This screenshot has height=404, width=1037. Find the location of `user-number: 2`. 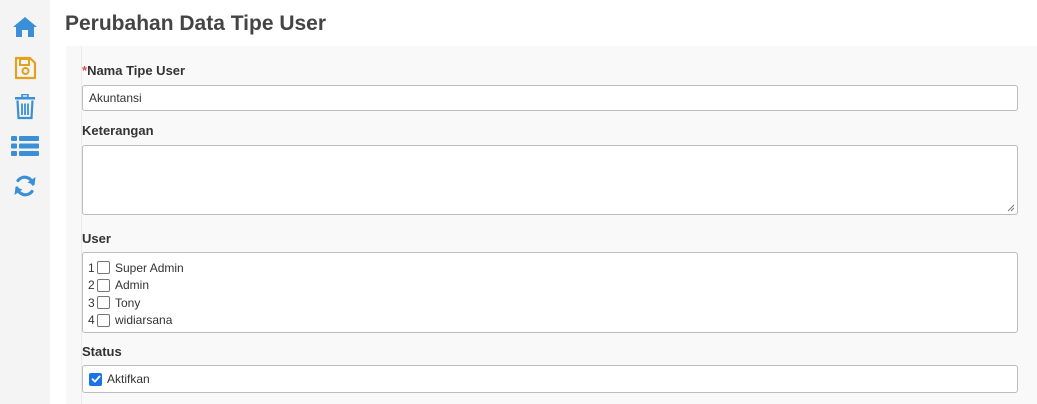

user-number: 2 is located at coordinates (91, 285).